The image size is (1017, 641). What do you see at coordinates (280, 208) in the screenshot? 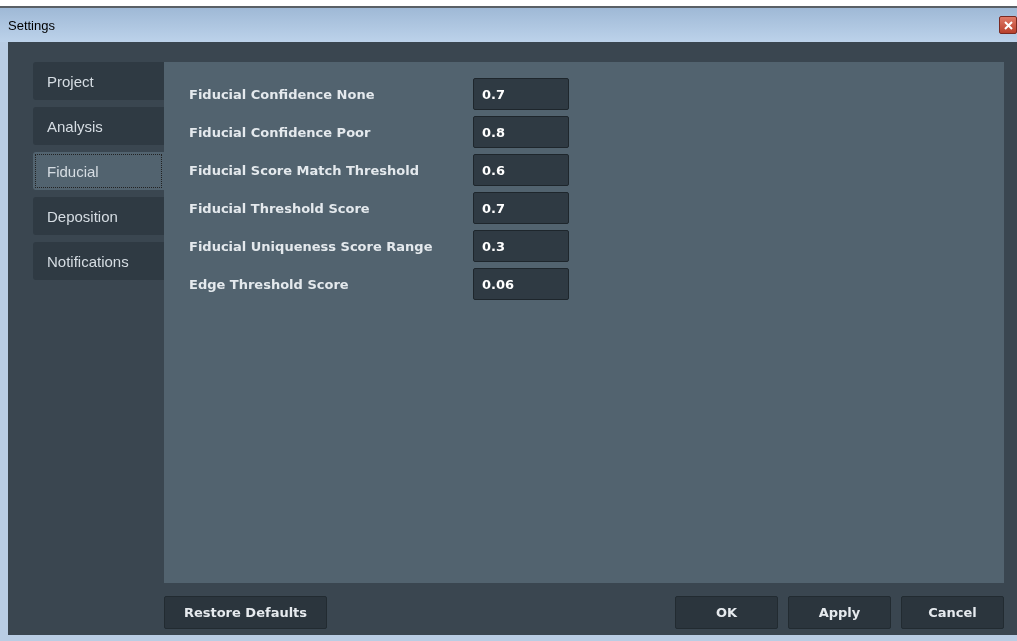
I see `setting-label: Fiducial Threshold Score` at bounding box center [280, 208].